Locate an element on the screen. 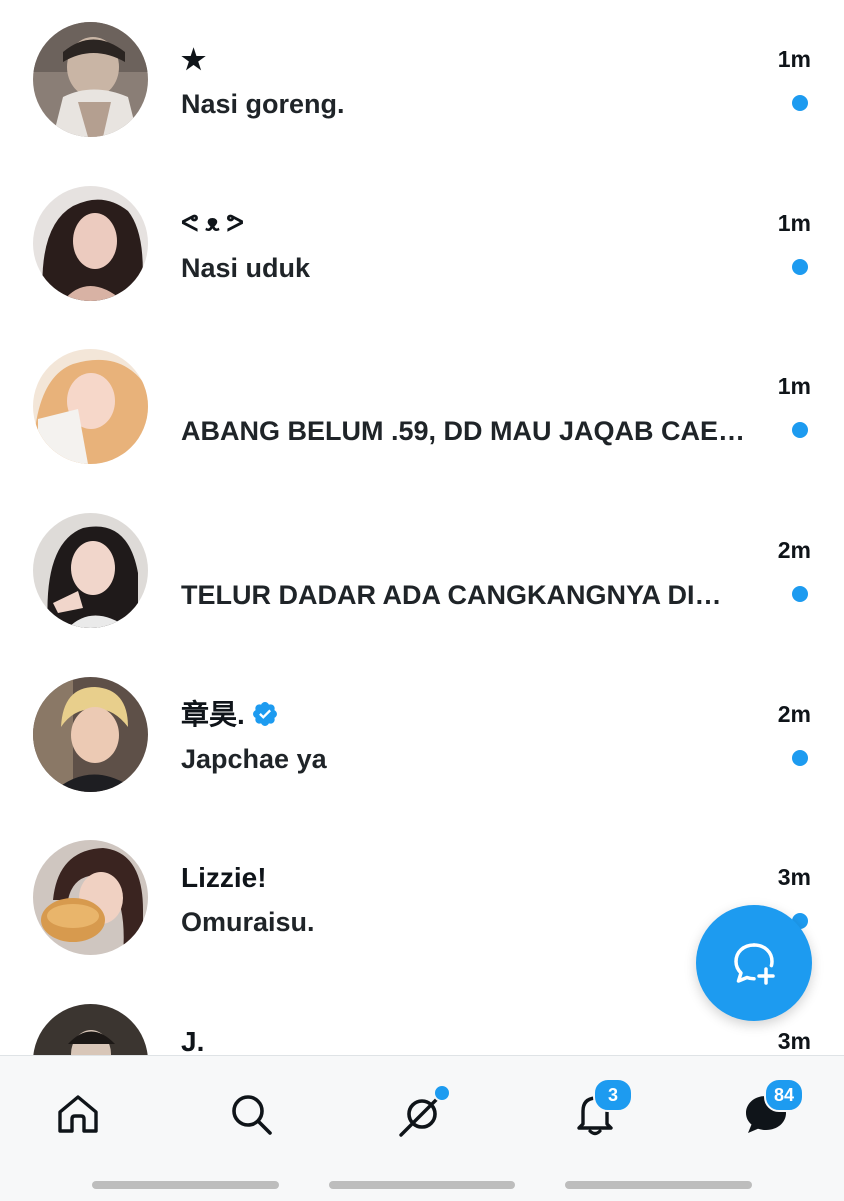 The image size is (844, 1201). conversation-row: ABANG BELUM .59, DD MAU JAQAB CAE… 1m is located at coordinates (422, 408).